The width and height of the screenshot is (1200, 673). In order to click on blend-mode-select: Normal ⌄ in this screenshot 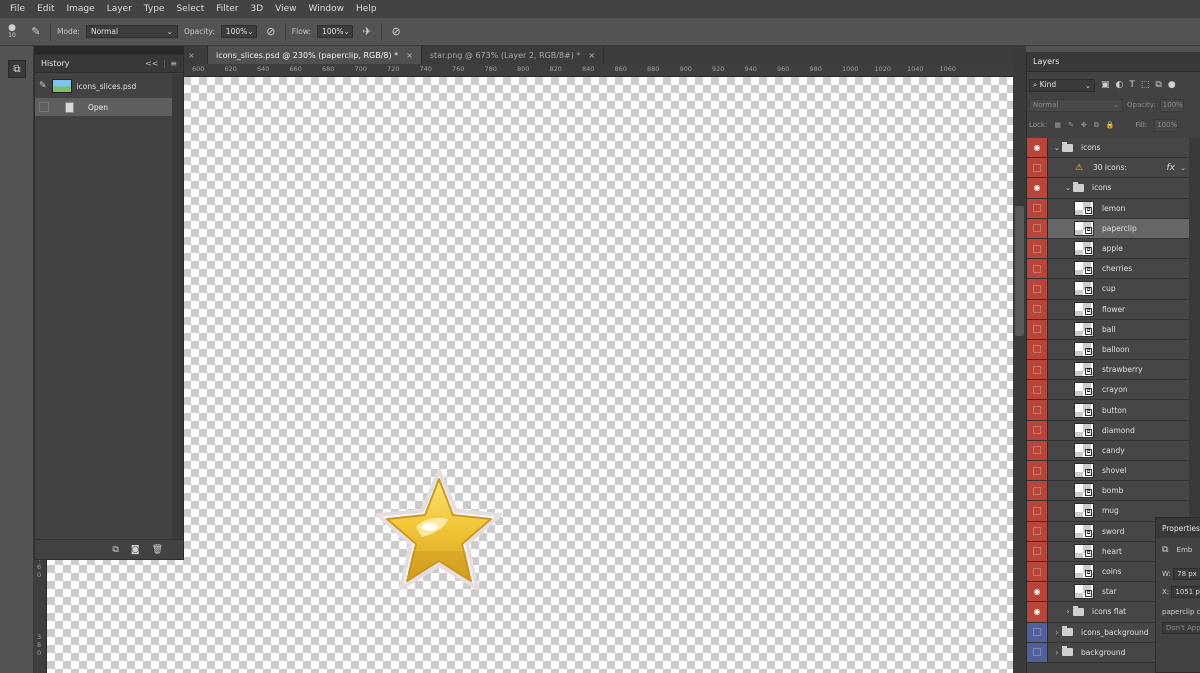, I will do `click(1076, 105)`.